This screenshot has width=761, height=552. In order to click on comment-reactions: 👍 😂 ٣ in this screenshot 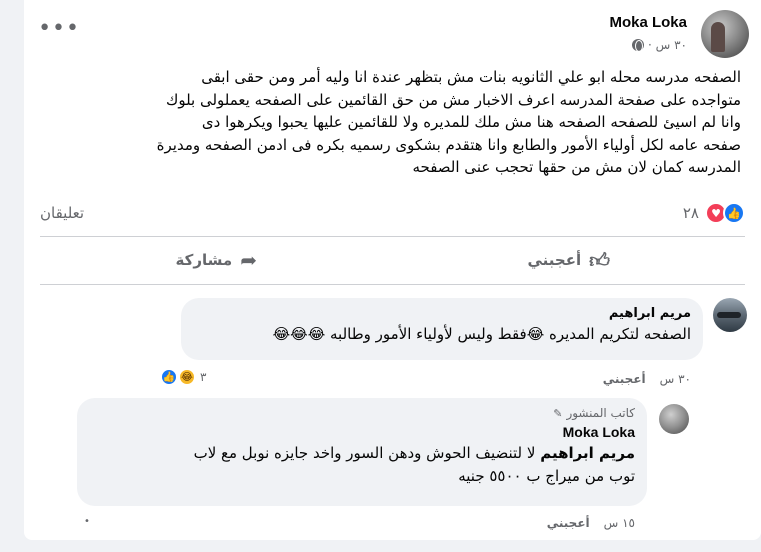, I will do `click(183, 377)`.